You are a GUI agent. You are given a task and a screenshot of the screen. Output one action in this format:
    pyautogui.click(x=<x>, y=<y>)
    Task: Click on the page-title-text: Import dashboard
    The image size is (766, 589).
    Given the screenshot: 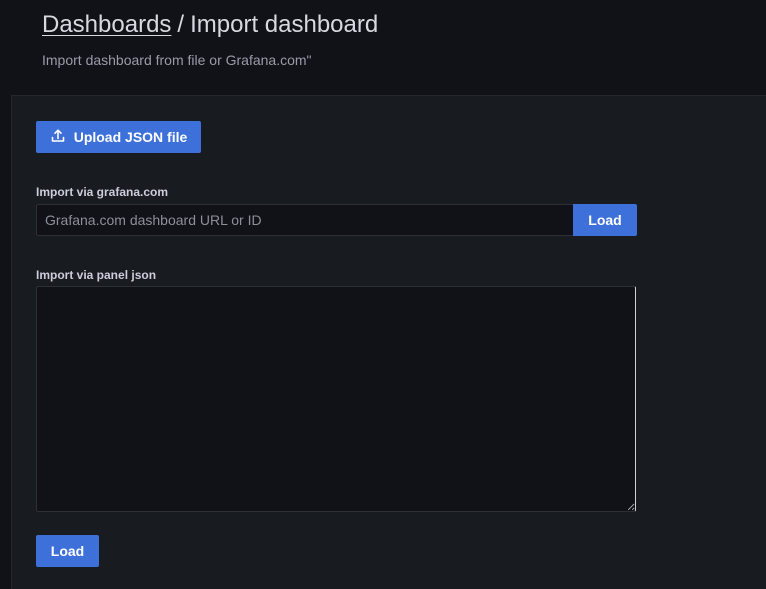 What is the action you would take?
    pyautogui.click(x=284, y=24)
    